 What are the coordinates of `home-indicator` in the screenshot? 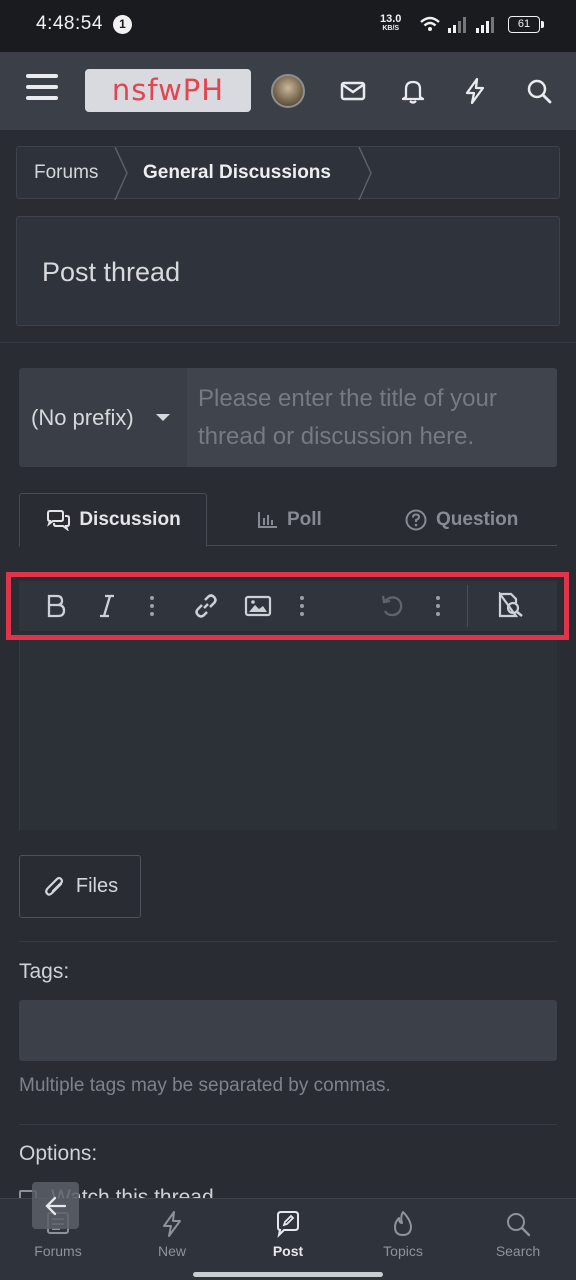 It's located at (288, 1274).